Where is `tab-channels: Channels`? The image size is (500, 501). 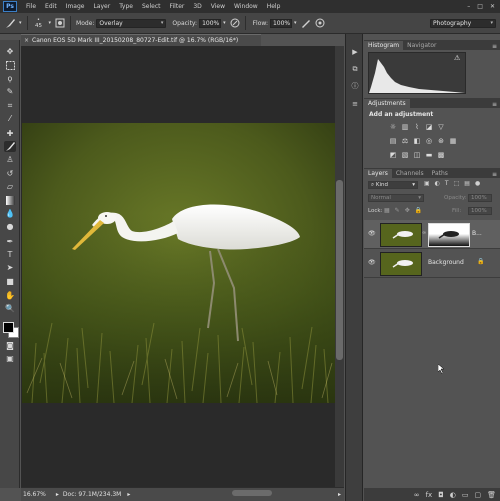
tab-channels: Channels is located at coordinates (410, 173).